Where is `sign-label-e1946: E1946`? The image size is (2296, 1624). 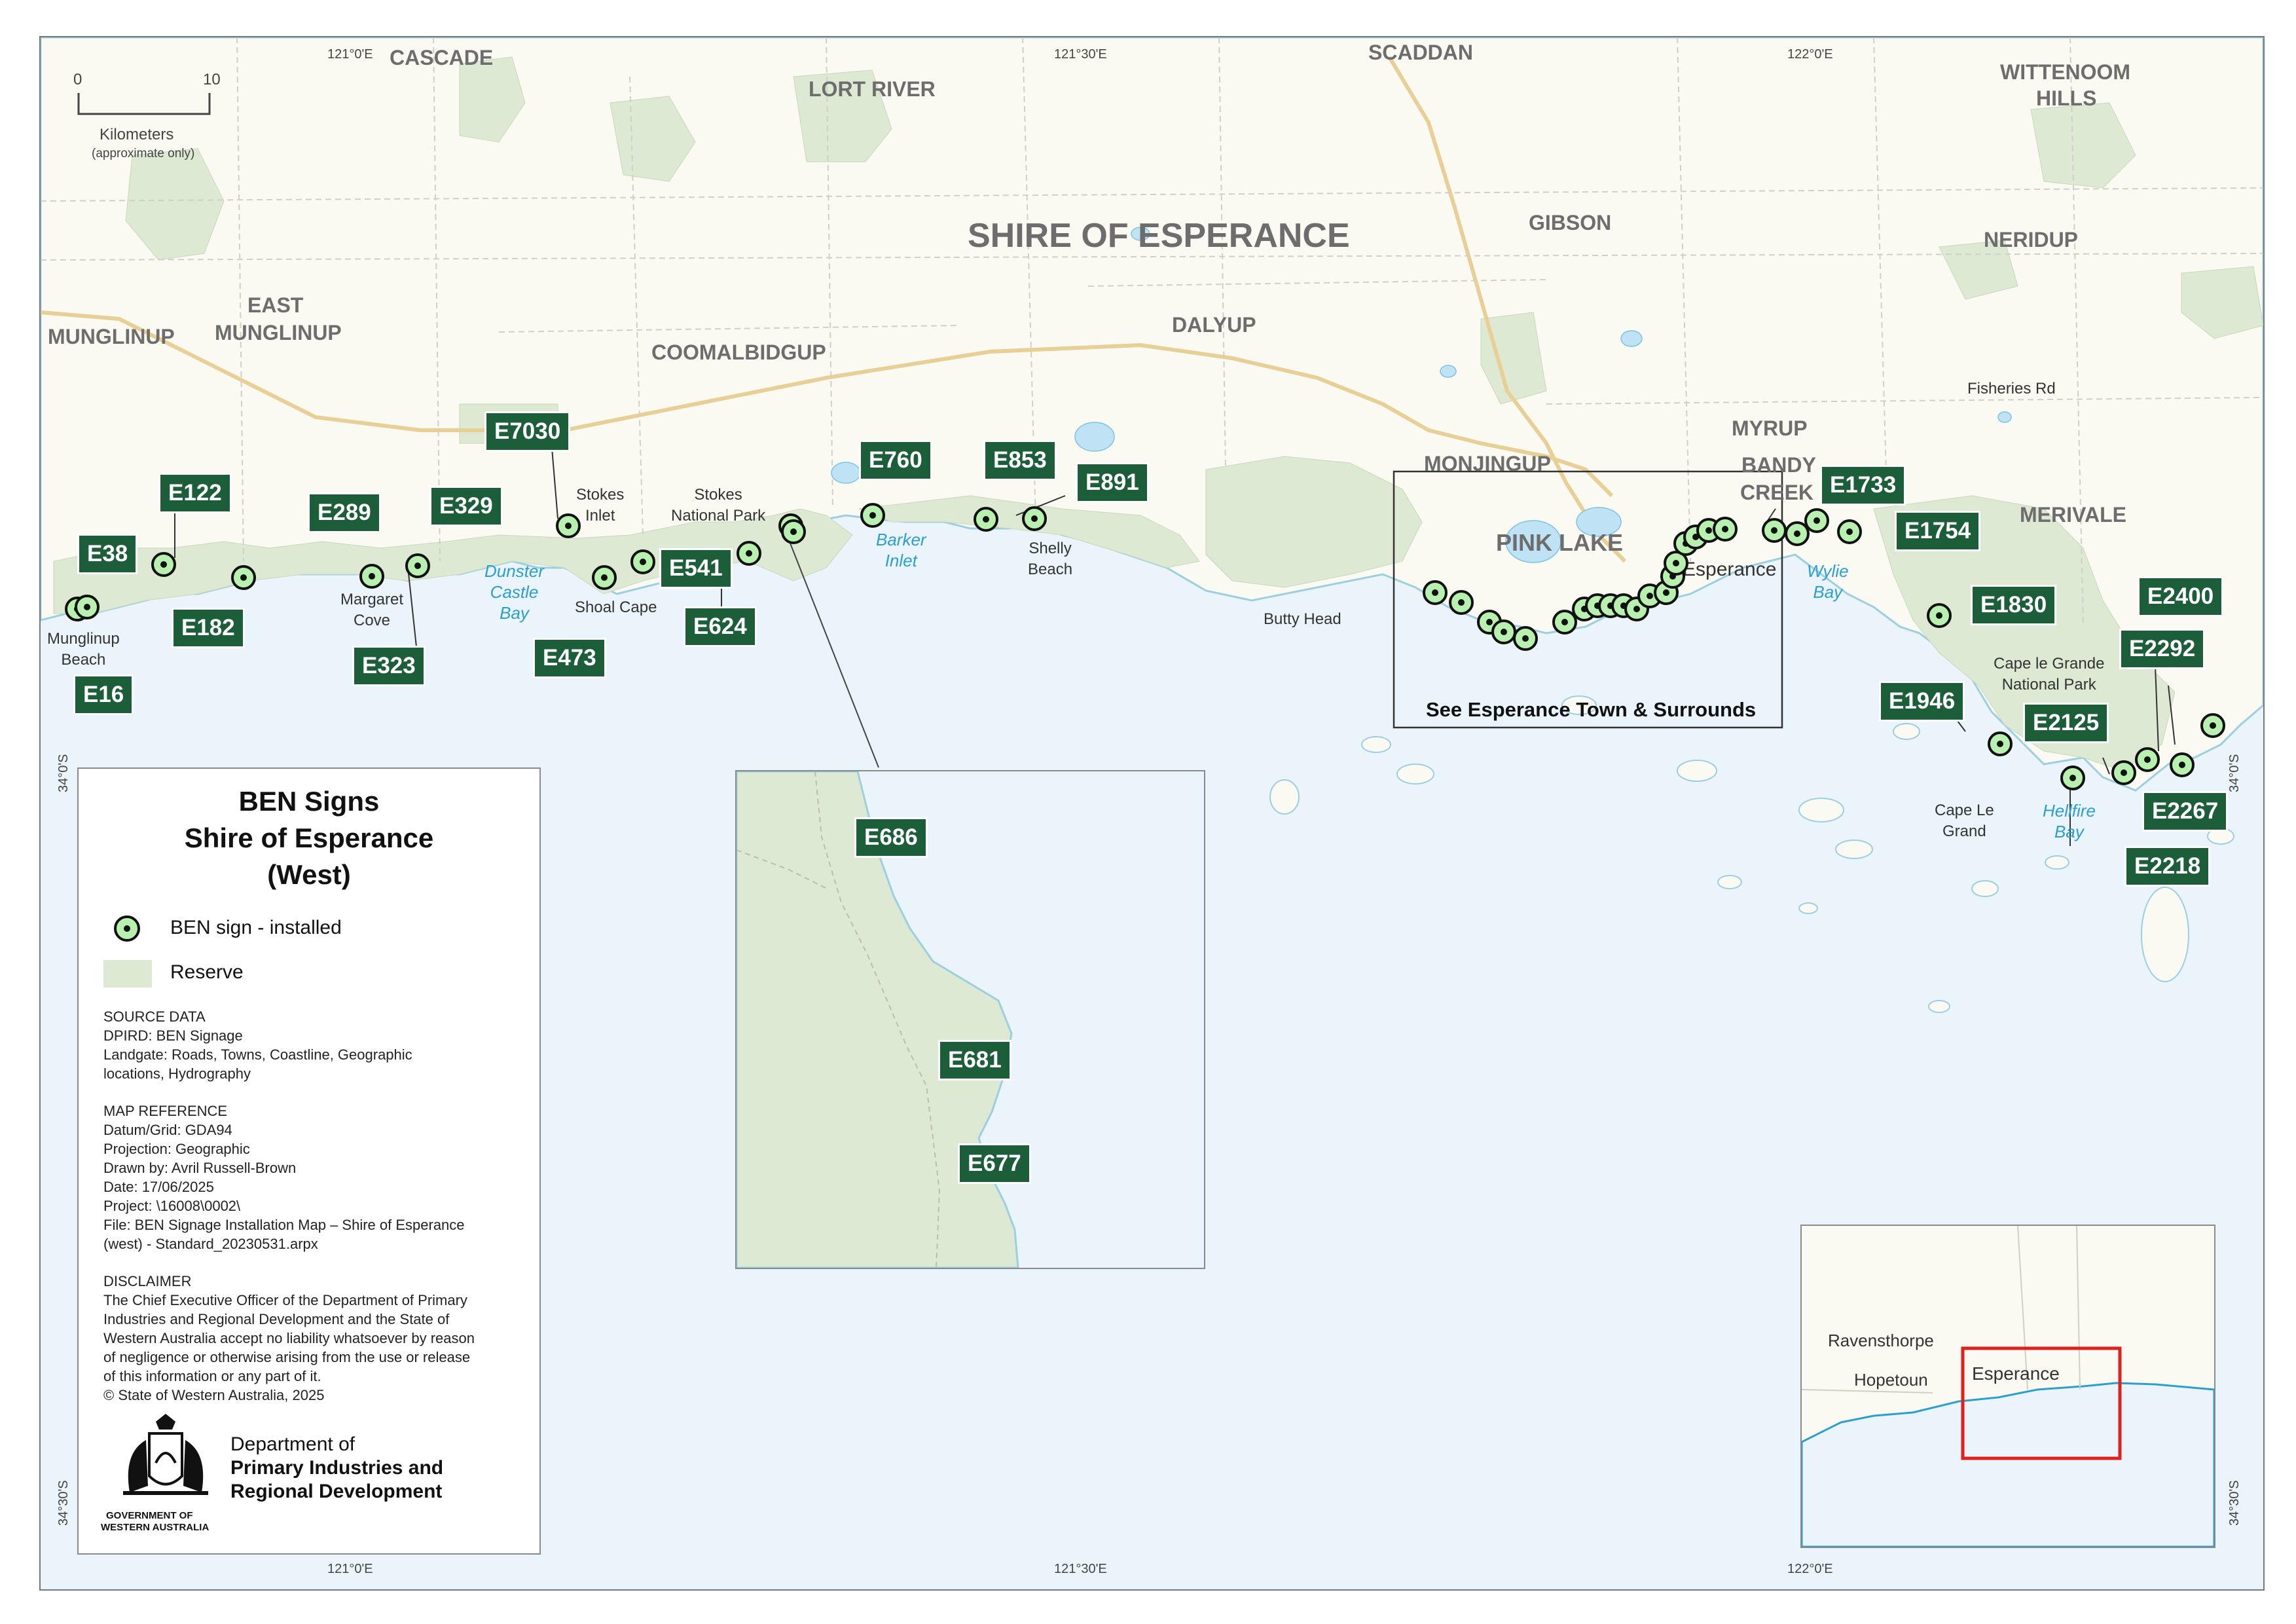 sign-label-e1946: E1946 is located at coordinates (1922, 701).